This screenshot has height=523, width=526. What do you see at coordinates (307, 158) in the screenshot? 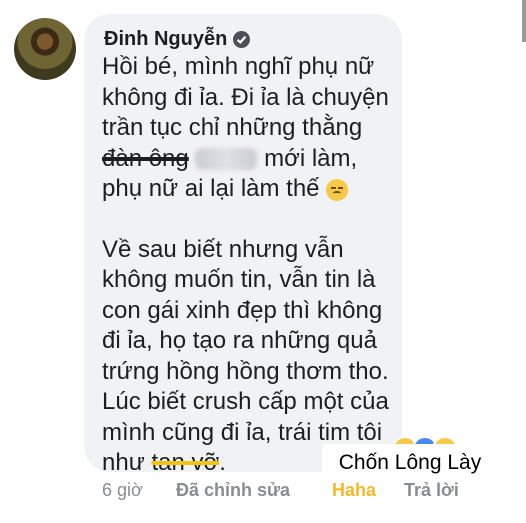
I see `text-line: mới làm,` at bounding box center [307, 158].